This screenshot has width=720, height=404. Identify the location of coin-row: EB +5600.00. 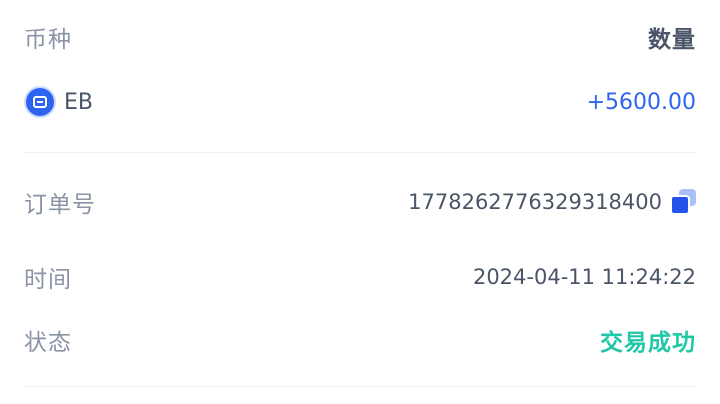
(360, 102).